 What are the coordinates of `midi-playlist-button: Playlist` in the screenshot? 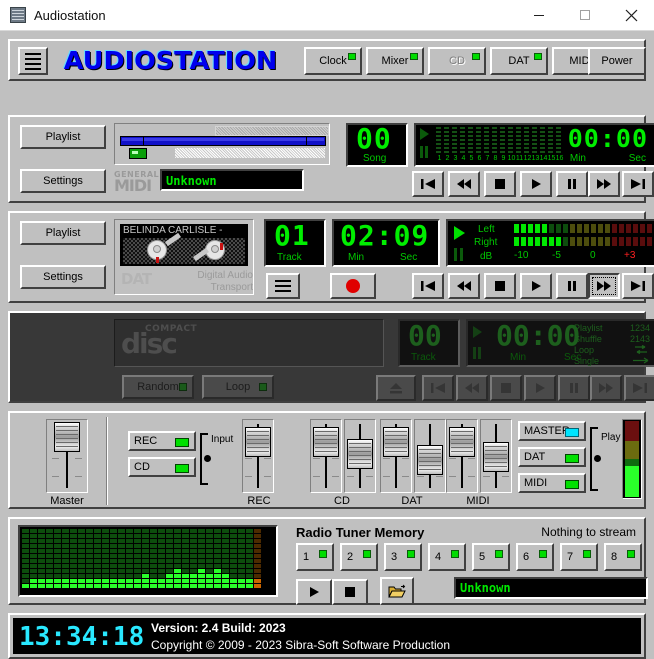 It's located at (63, 137).